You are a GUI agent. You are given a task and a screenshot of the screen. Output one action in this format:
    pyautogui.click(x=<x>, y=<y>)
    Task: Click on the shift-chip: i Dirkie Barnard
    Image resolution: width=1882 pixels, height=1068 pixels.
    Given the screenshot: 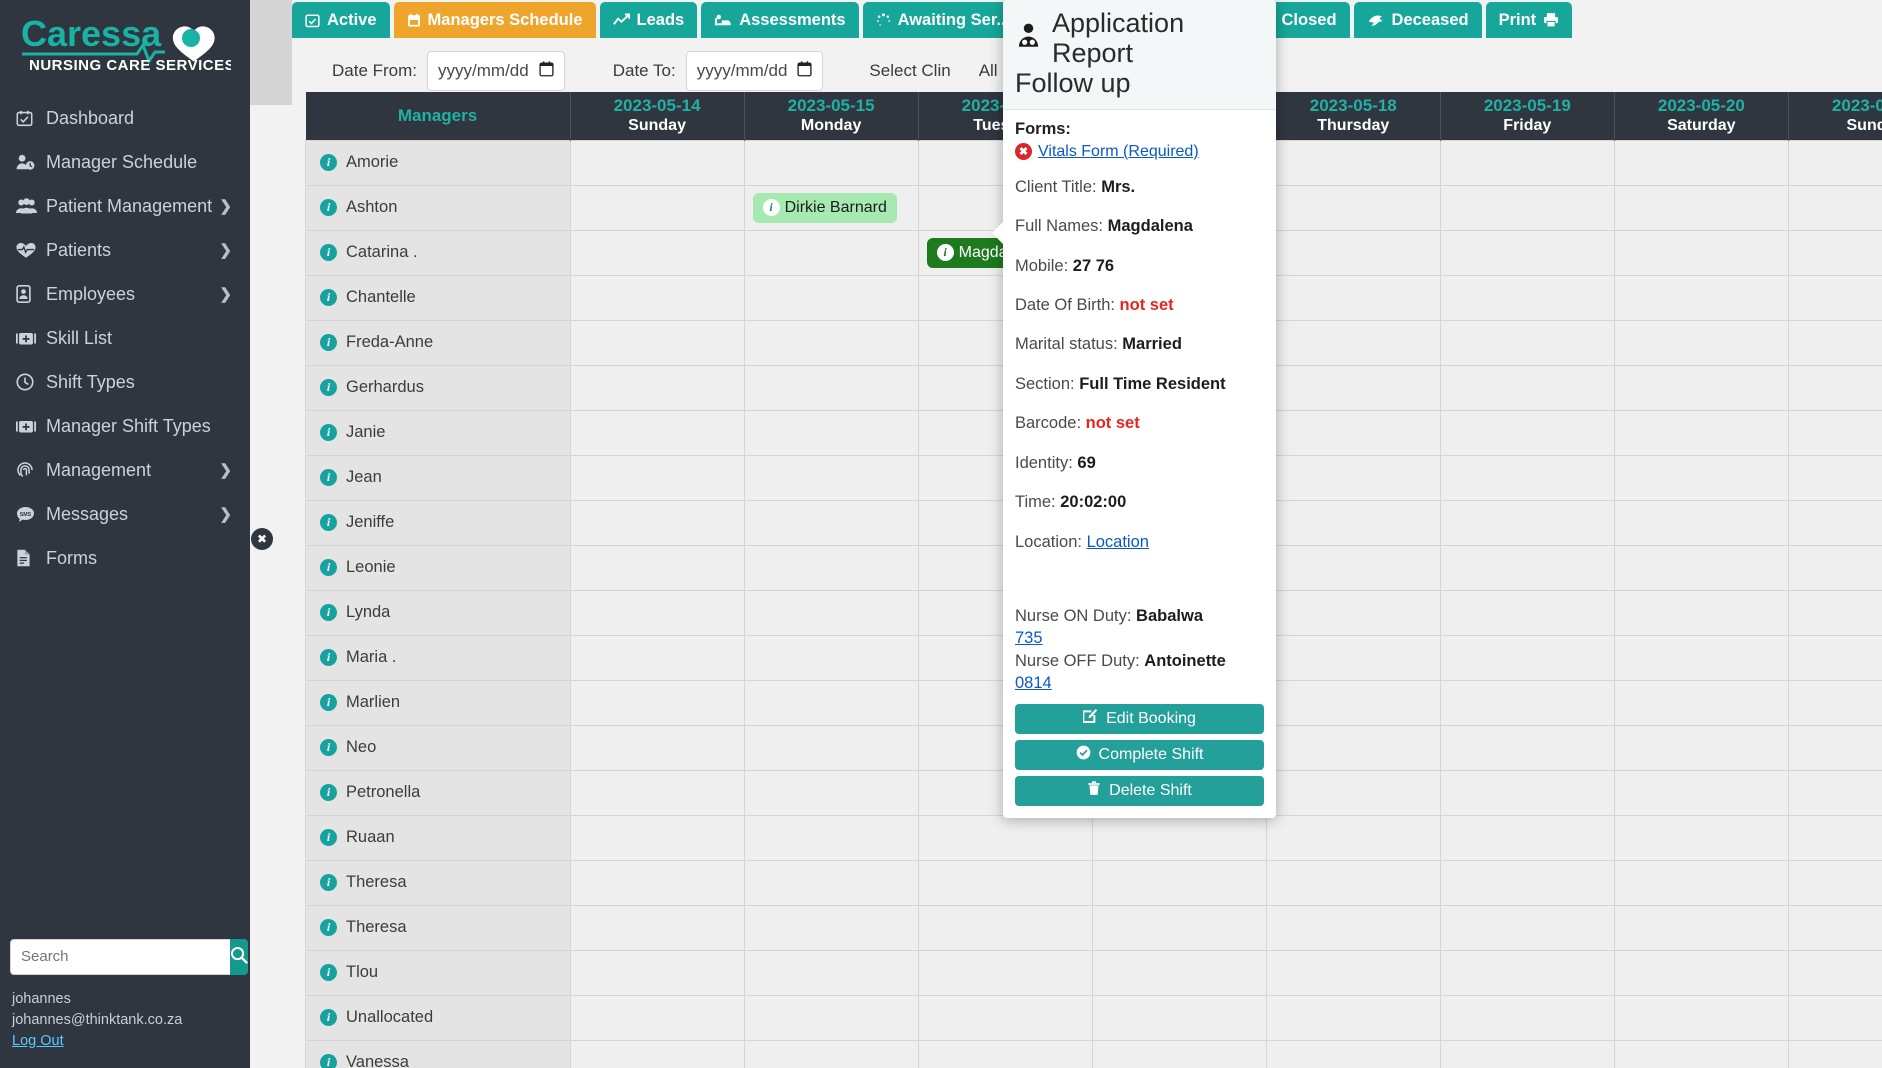 What is the action you would take?
    pyautogui.click(x=824, y=207)
    